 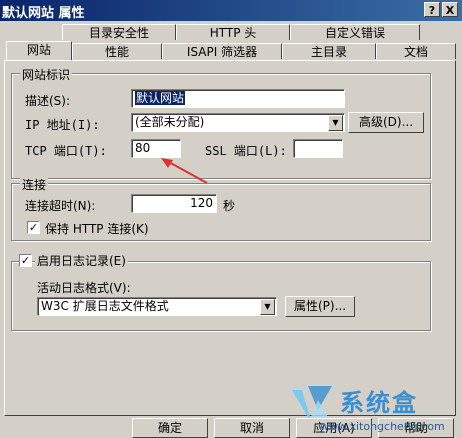 I want to click on tab-directory-security: 目录安全性, so click(x=119, y=32).